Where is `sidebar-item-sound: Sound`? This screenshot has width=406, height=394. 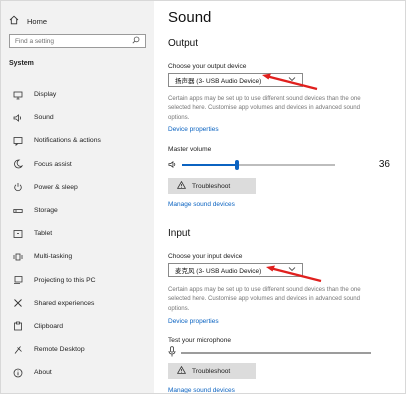 sidebar-item-sound: Sound is located at coordinates (77, 117).